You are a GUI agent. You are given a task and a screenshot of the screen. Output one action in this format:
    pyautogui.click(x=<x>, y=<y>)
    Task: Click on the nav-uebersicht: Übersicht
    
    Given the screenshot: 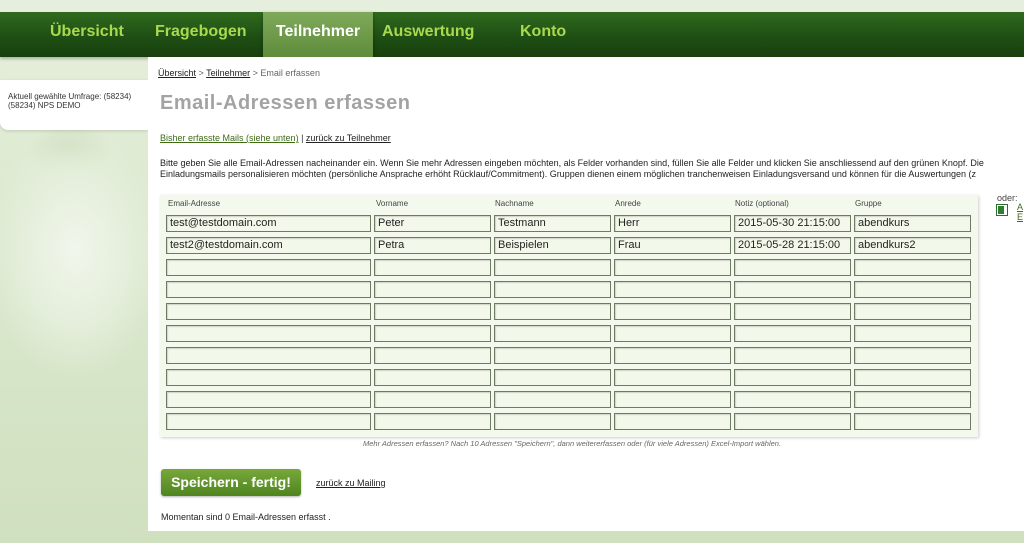 What is the action you would take?
    pyautogui.click(x=87, y=34)
    